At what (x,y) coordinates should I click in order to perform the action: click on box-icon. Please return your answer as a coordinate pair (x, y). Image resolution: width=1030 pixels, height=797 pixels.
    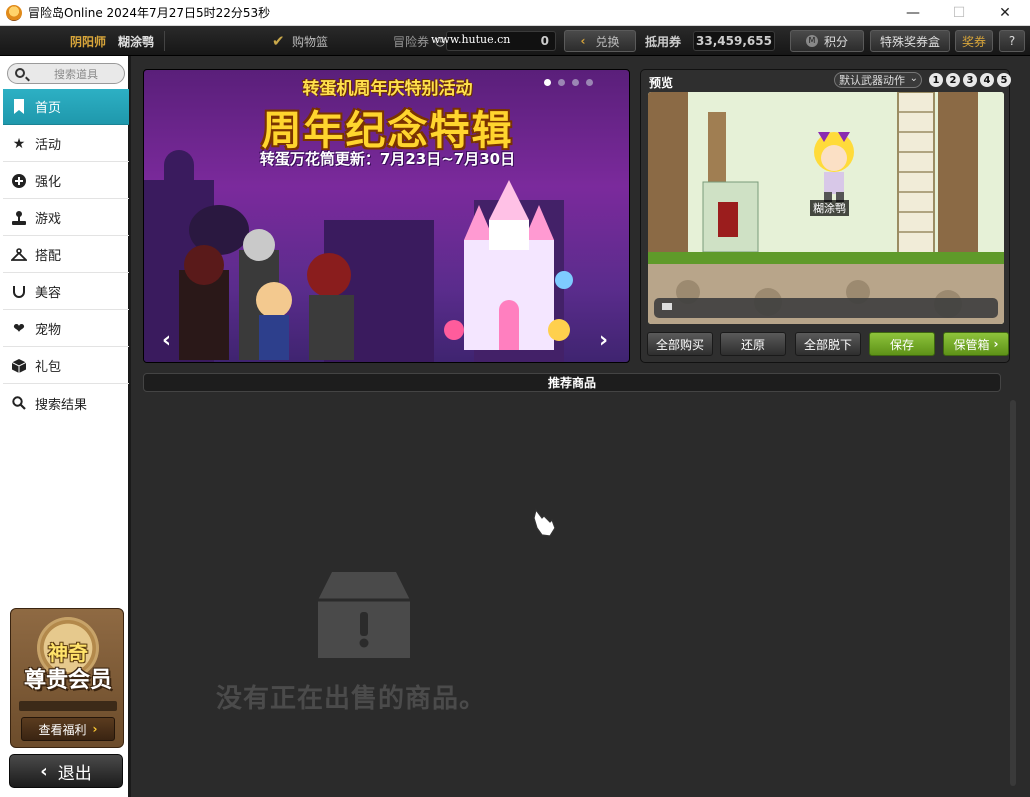
    Looking at the image, I should click on (19, 366).